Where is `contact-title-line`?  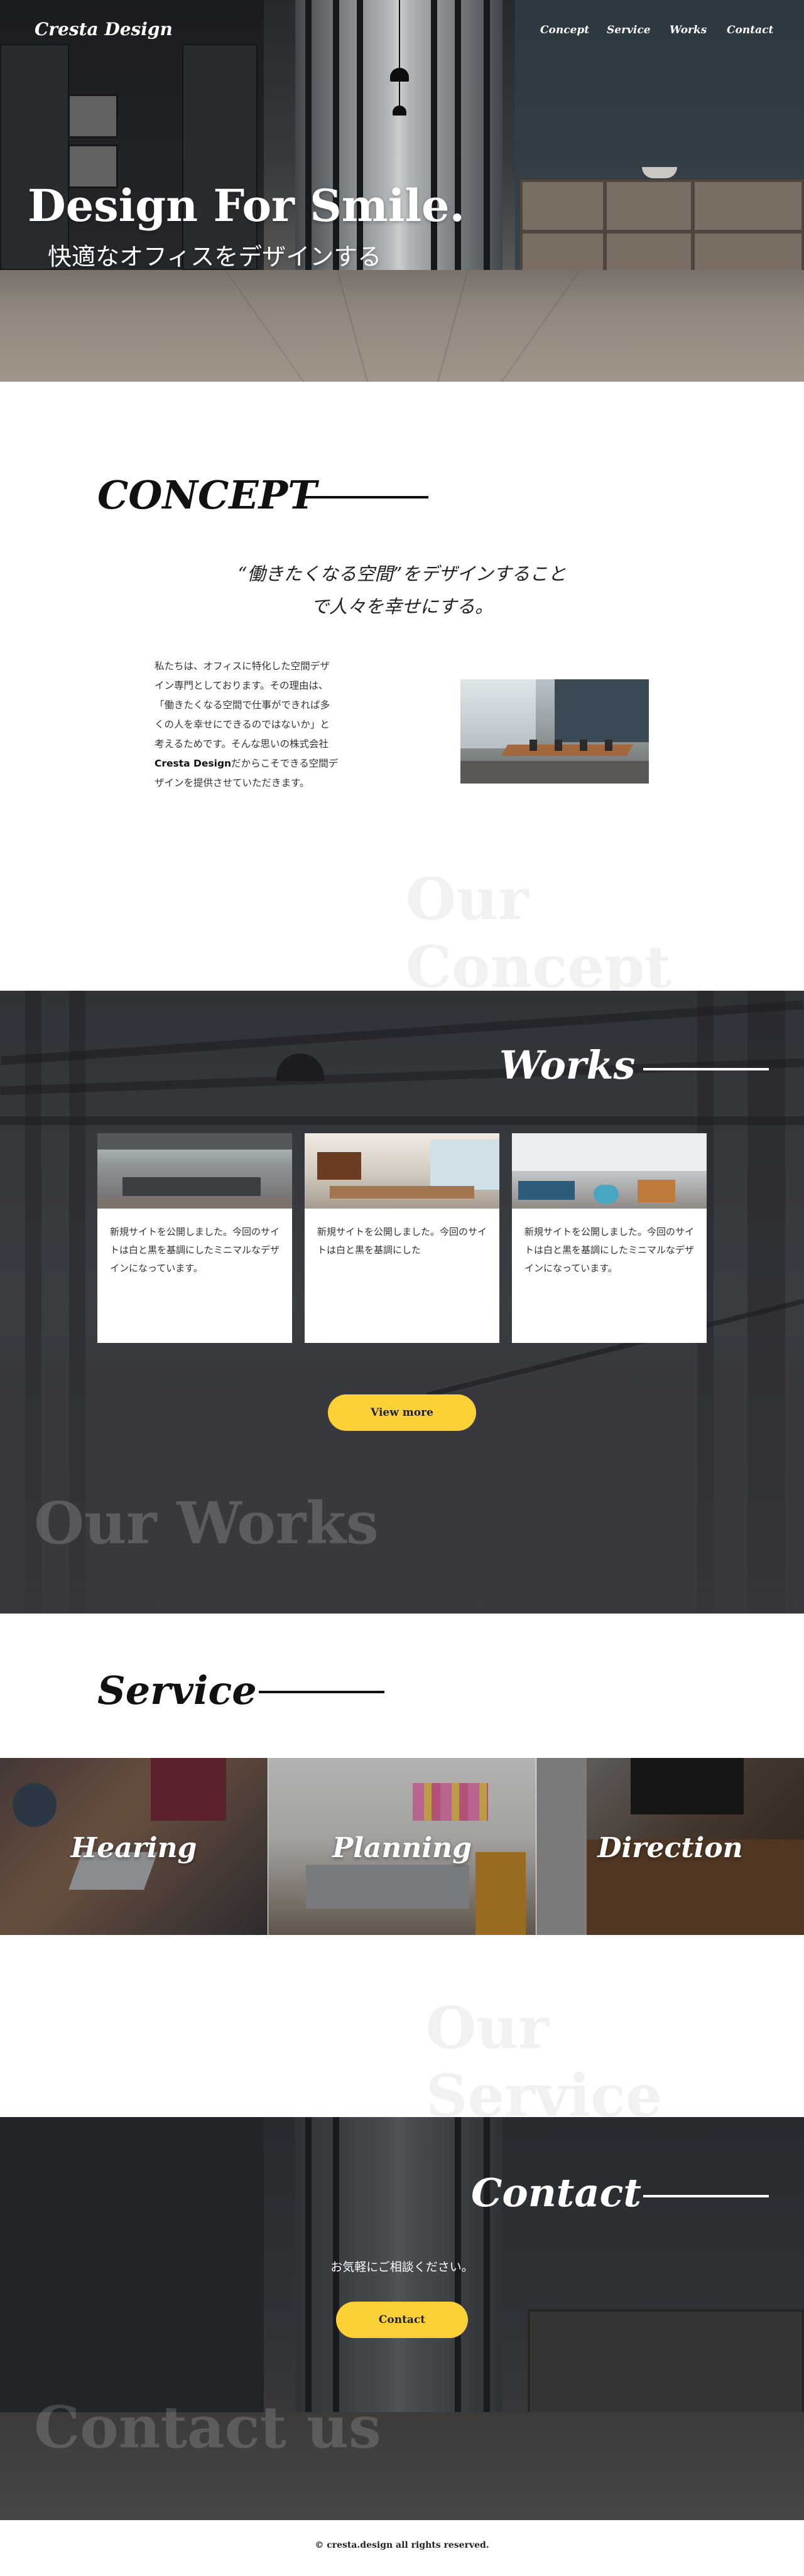
contact-title-line is located at coordinates (706, 2196).